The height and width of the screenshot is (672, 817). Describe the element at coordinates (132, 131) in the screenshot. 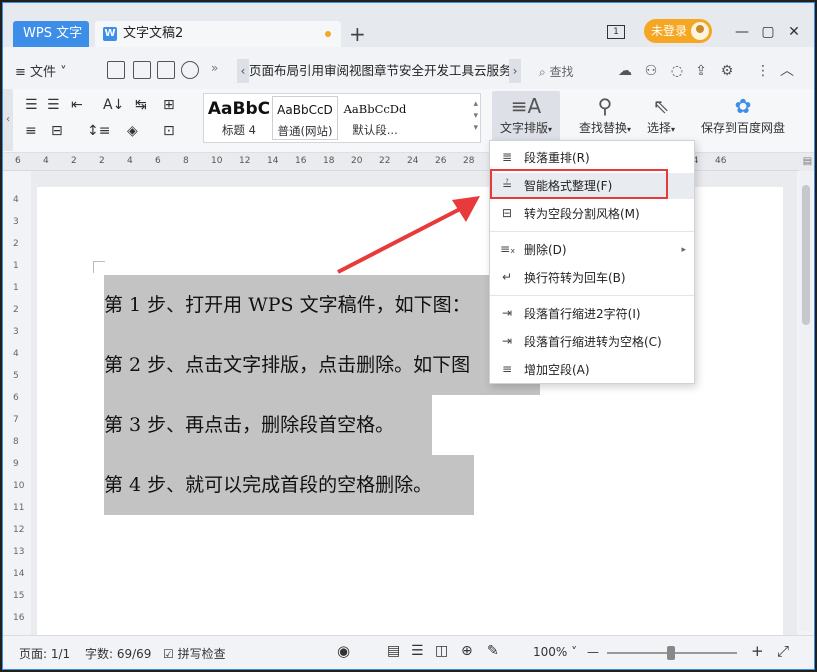

I see `shading-icon: ◈` at that location.